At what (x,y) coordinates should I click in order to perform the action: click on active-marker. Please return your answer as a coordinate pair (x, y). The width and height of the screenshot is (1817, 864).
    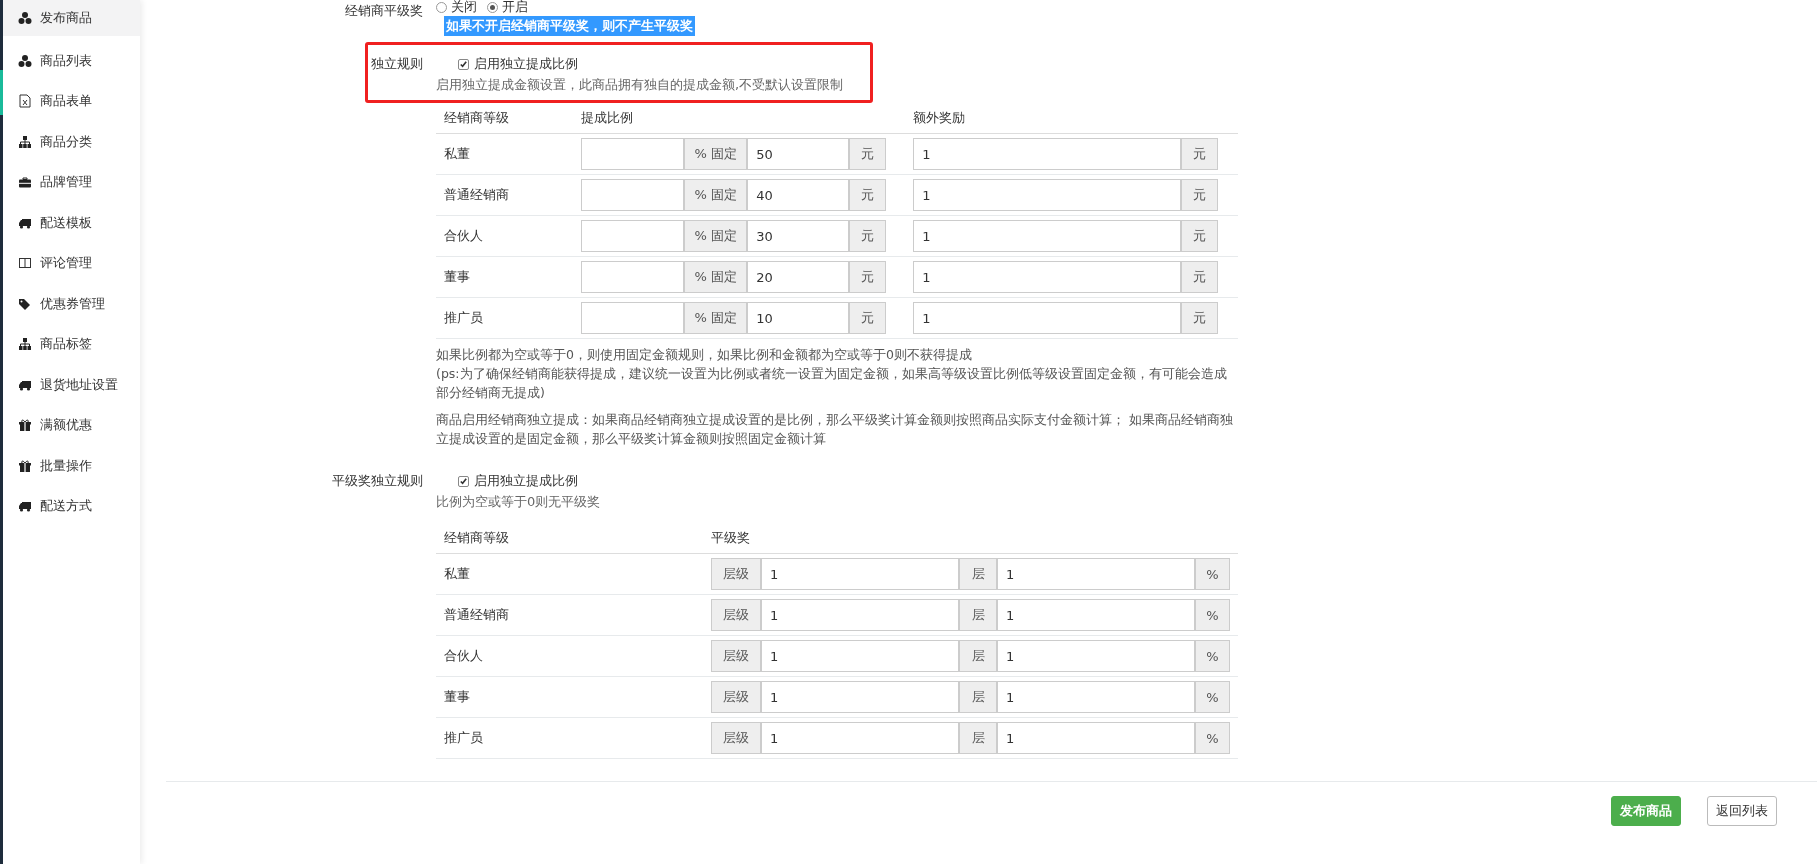
    Looking at the image, I should click on (1, 92).